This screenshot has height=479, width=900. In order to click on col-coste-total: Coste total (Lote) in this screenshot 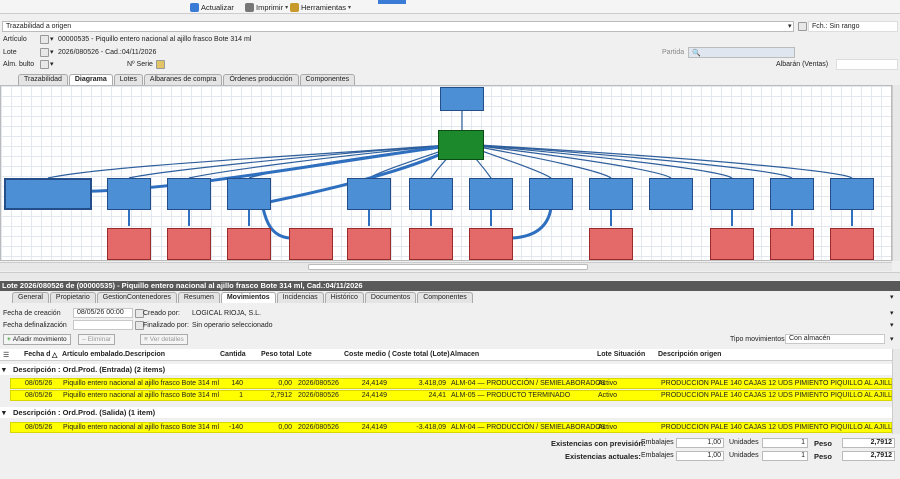, I will do `click(421, 354)`.